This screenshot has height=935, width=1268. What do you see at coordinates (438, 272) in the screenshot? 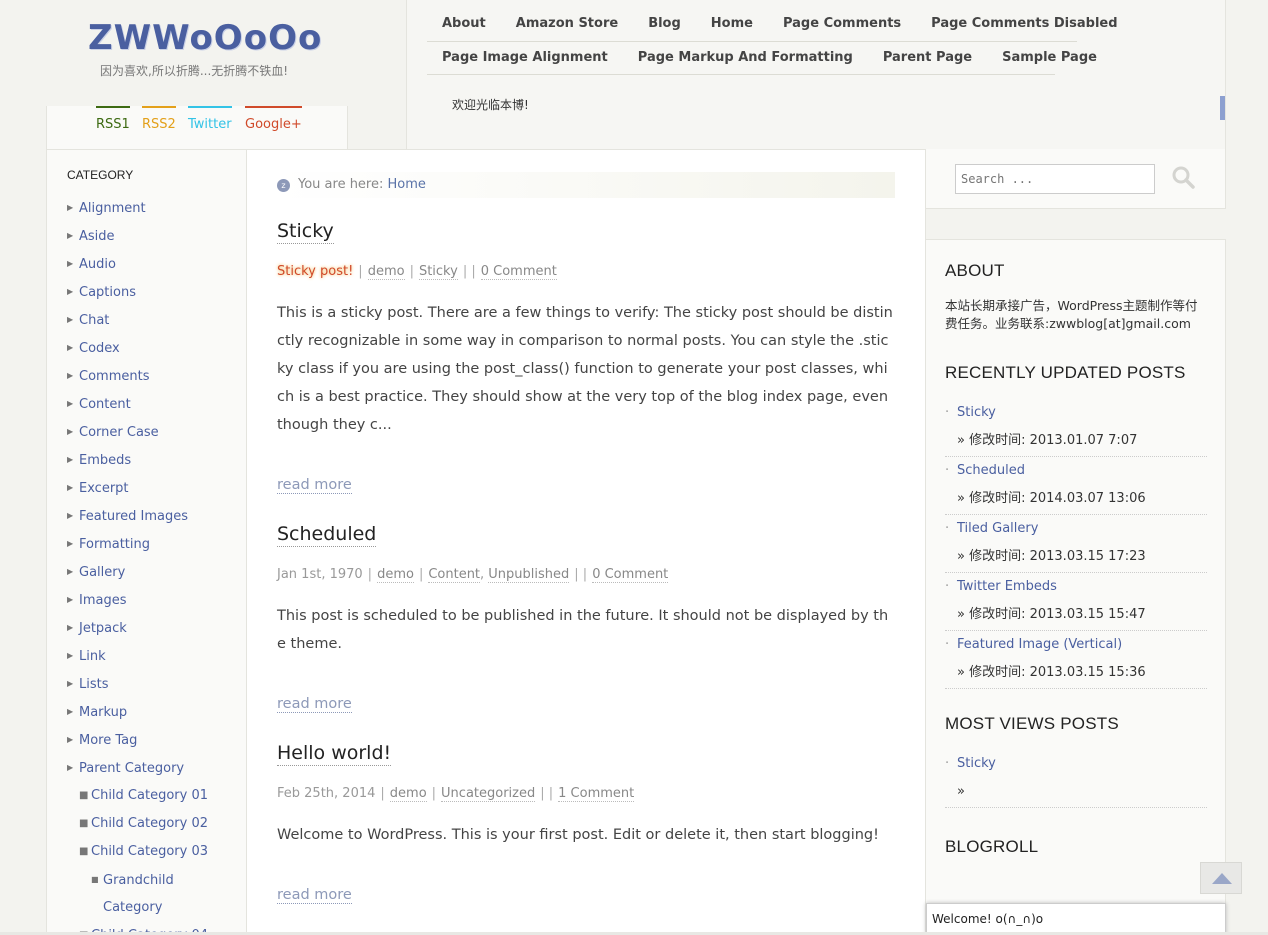
I see `post-category: Sticky` at bounding box center [438, 272].